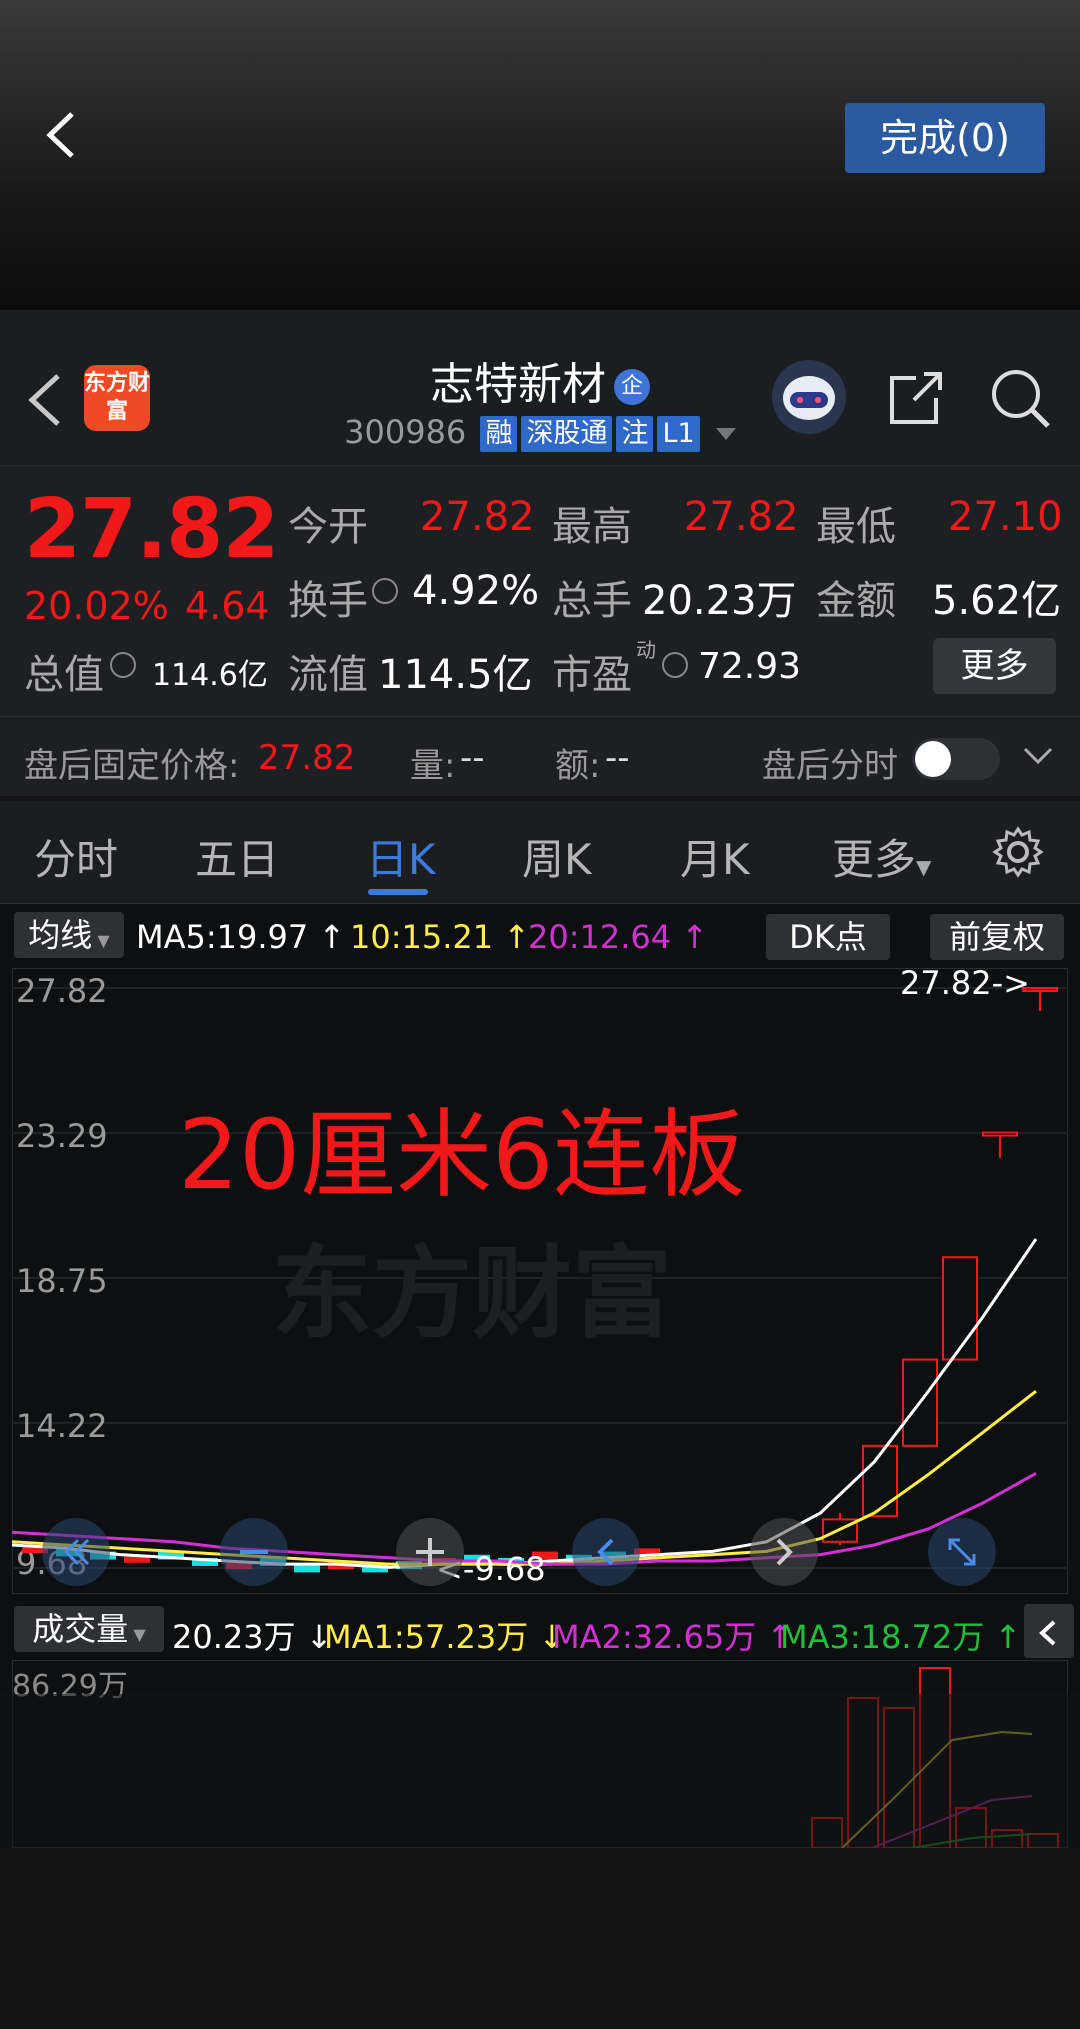 This screenshot has height=2029, width=1080. What do you see at coordinates (592, 675) in the screenshot?
I see `pe-label: 市盈` at bounding box center [592, 675].